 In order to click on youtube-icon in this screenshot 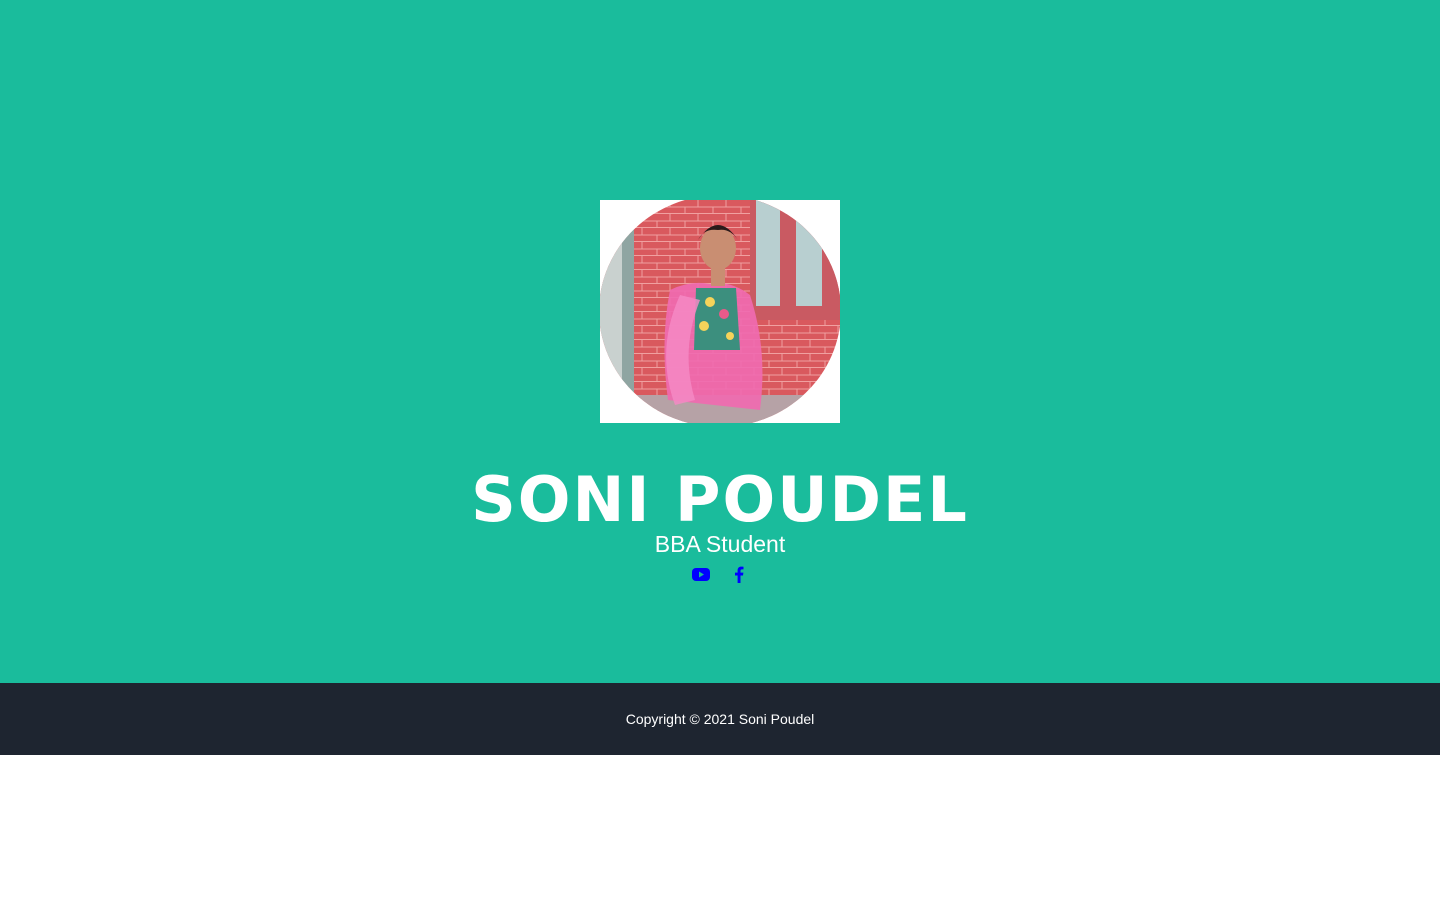, I will do `click(701, 574)`.